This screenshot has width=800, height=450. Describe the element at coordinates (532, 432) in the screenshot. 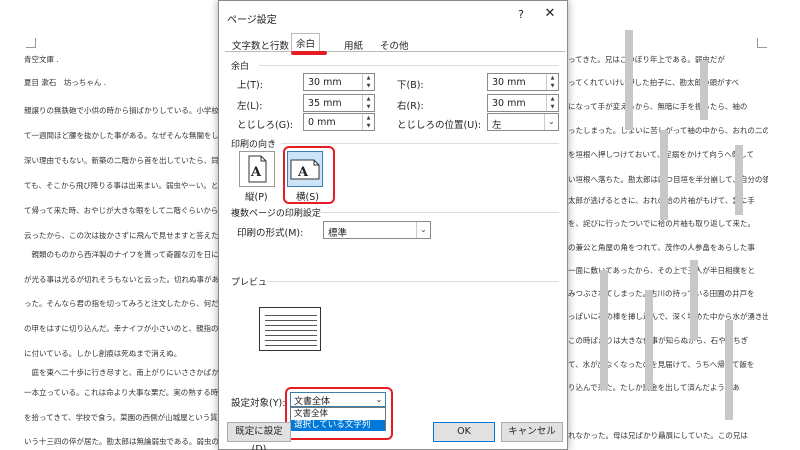

I see `cancel-button: キャンセル` at that location.